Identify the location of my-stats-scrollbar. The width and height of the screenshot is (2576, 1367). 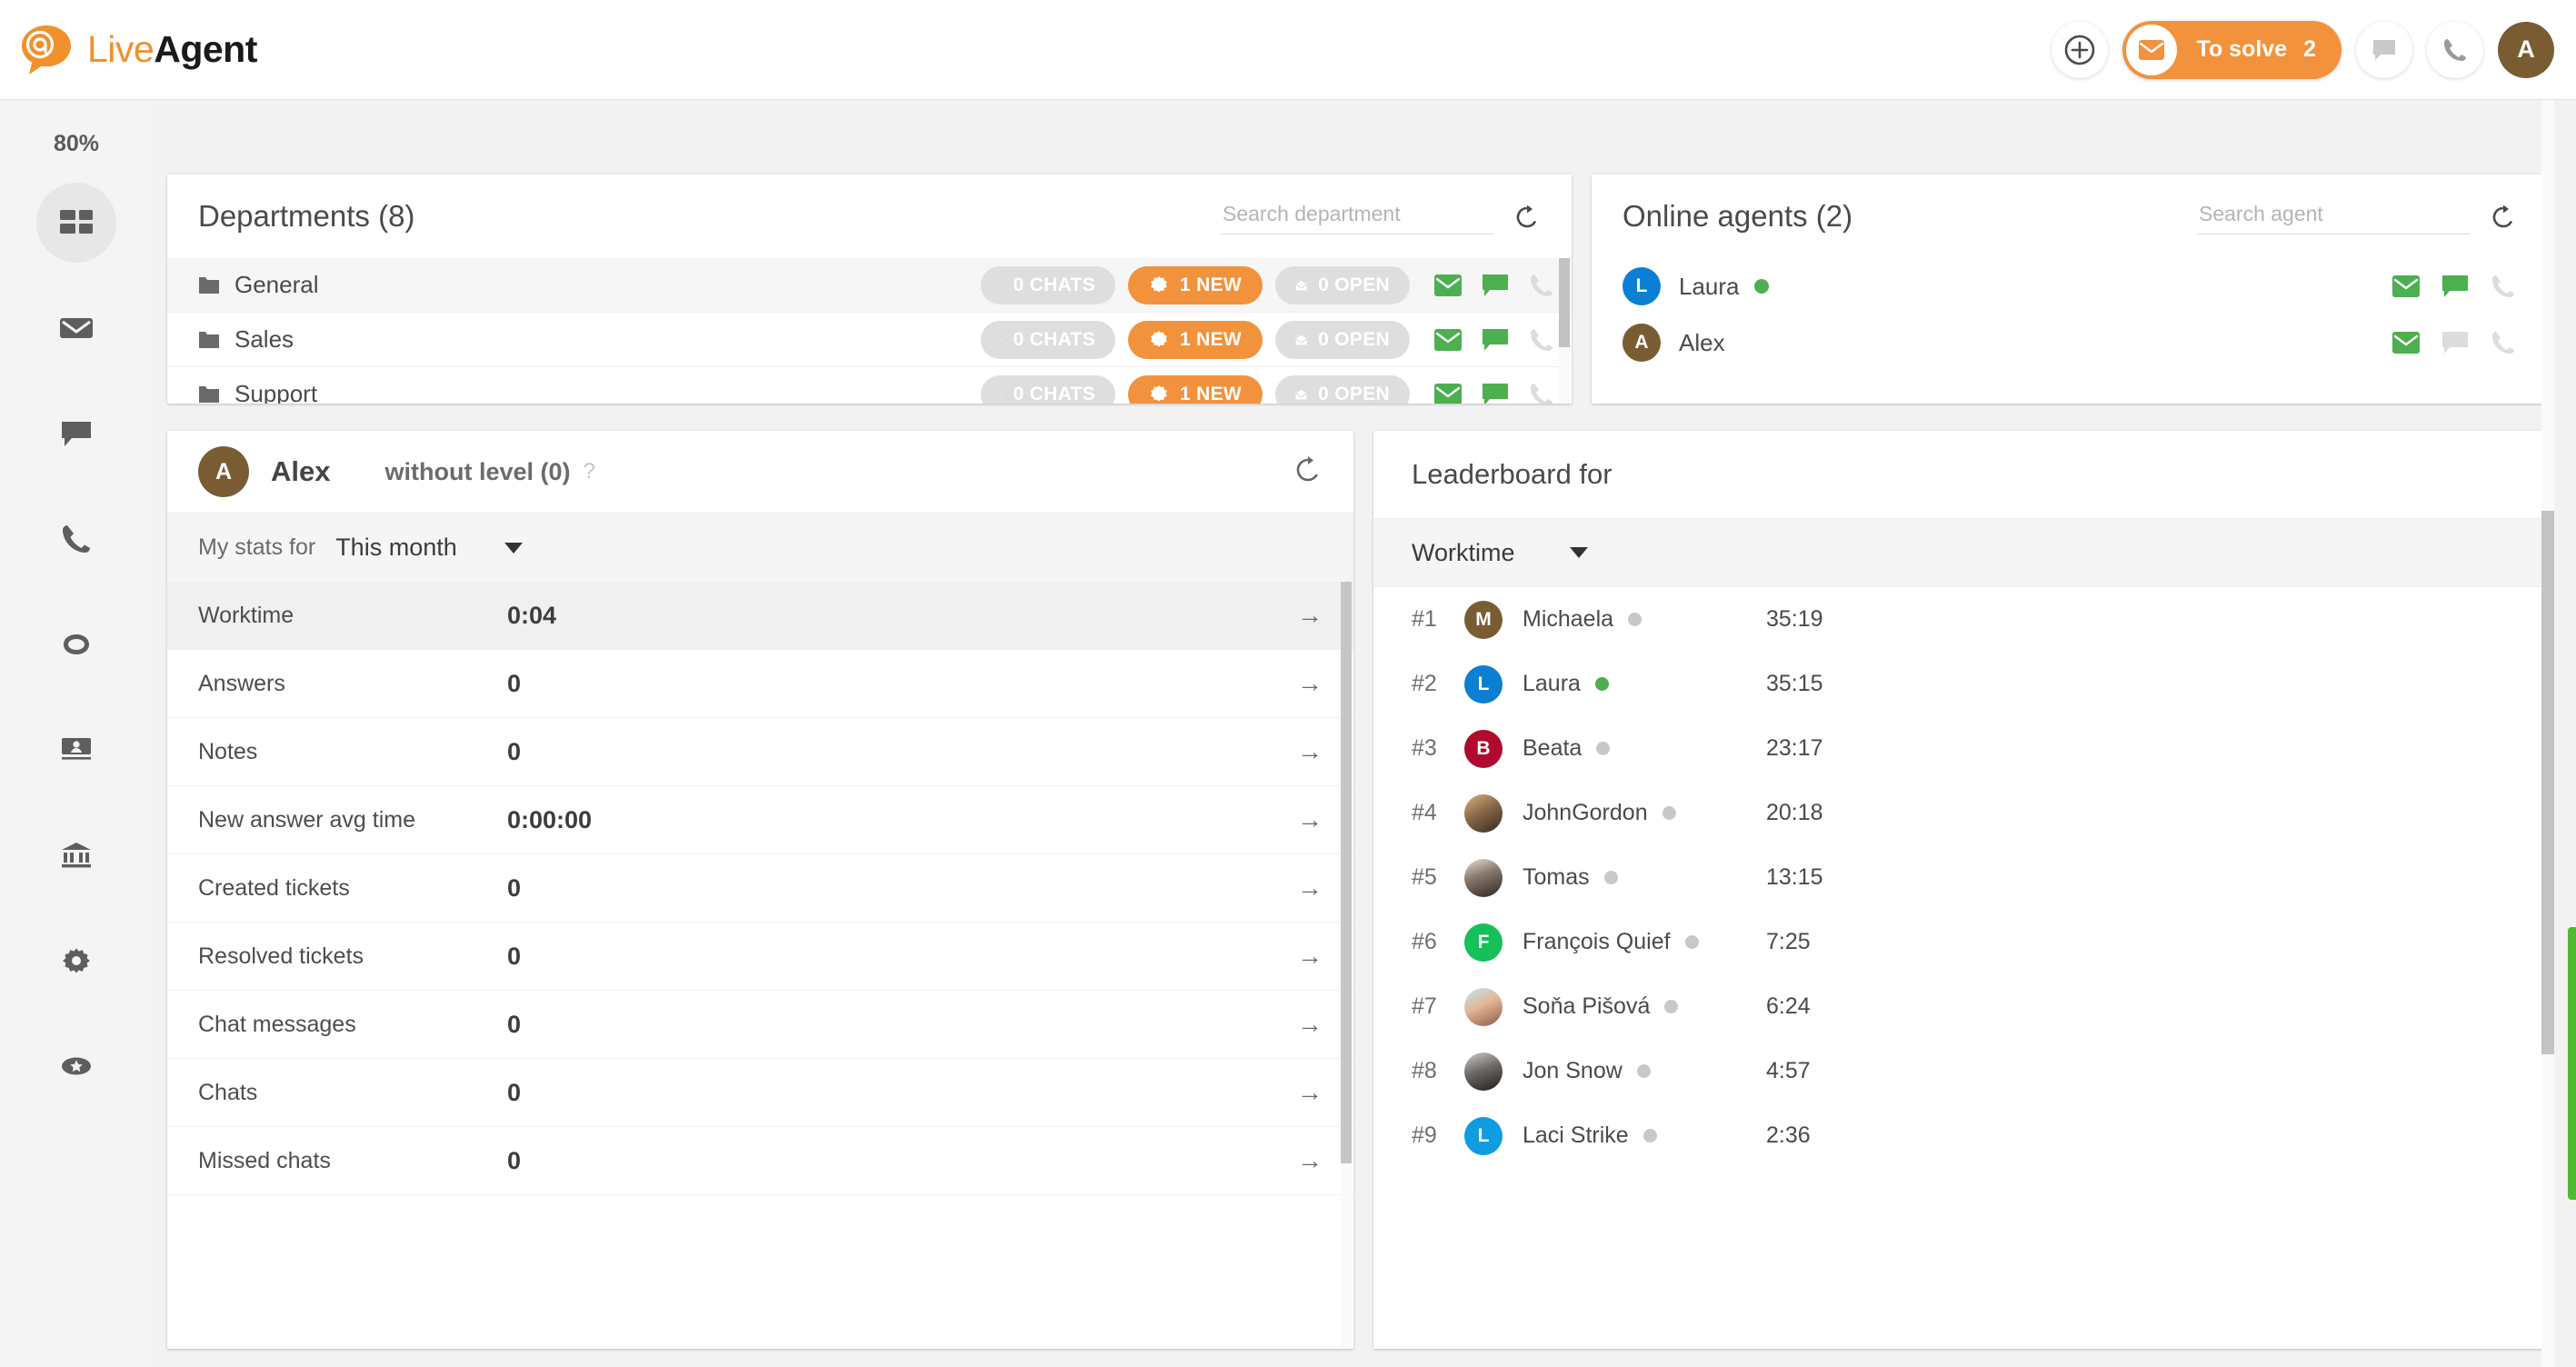
(1346, 965).